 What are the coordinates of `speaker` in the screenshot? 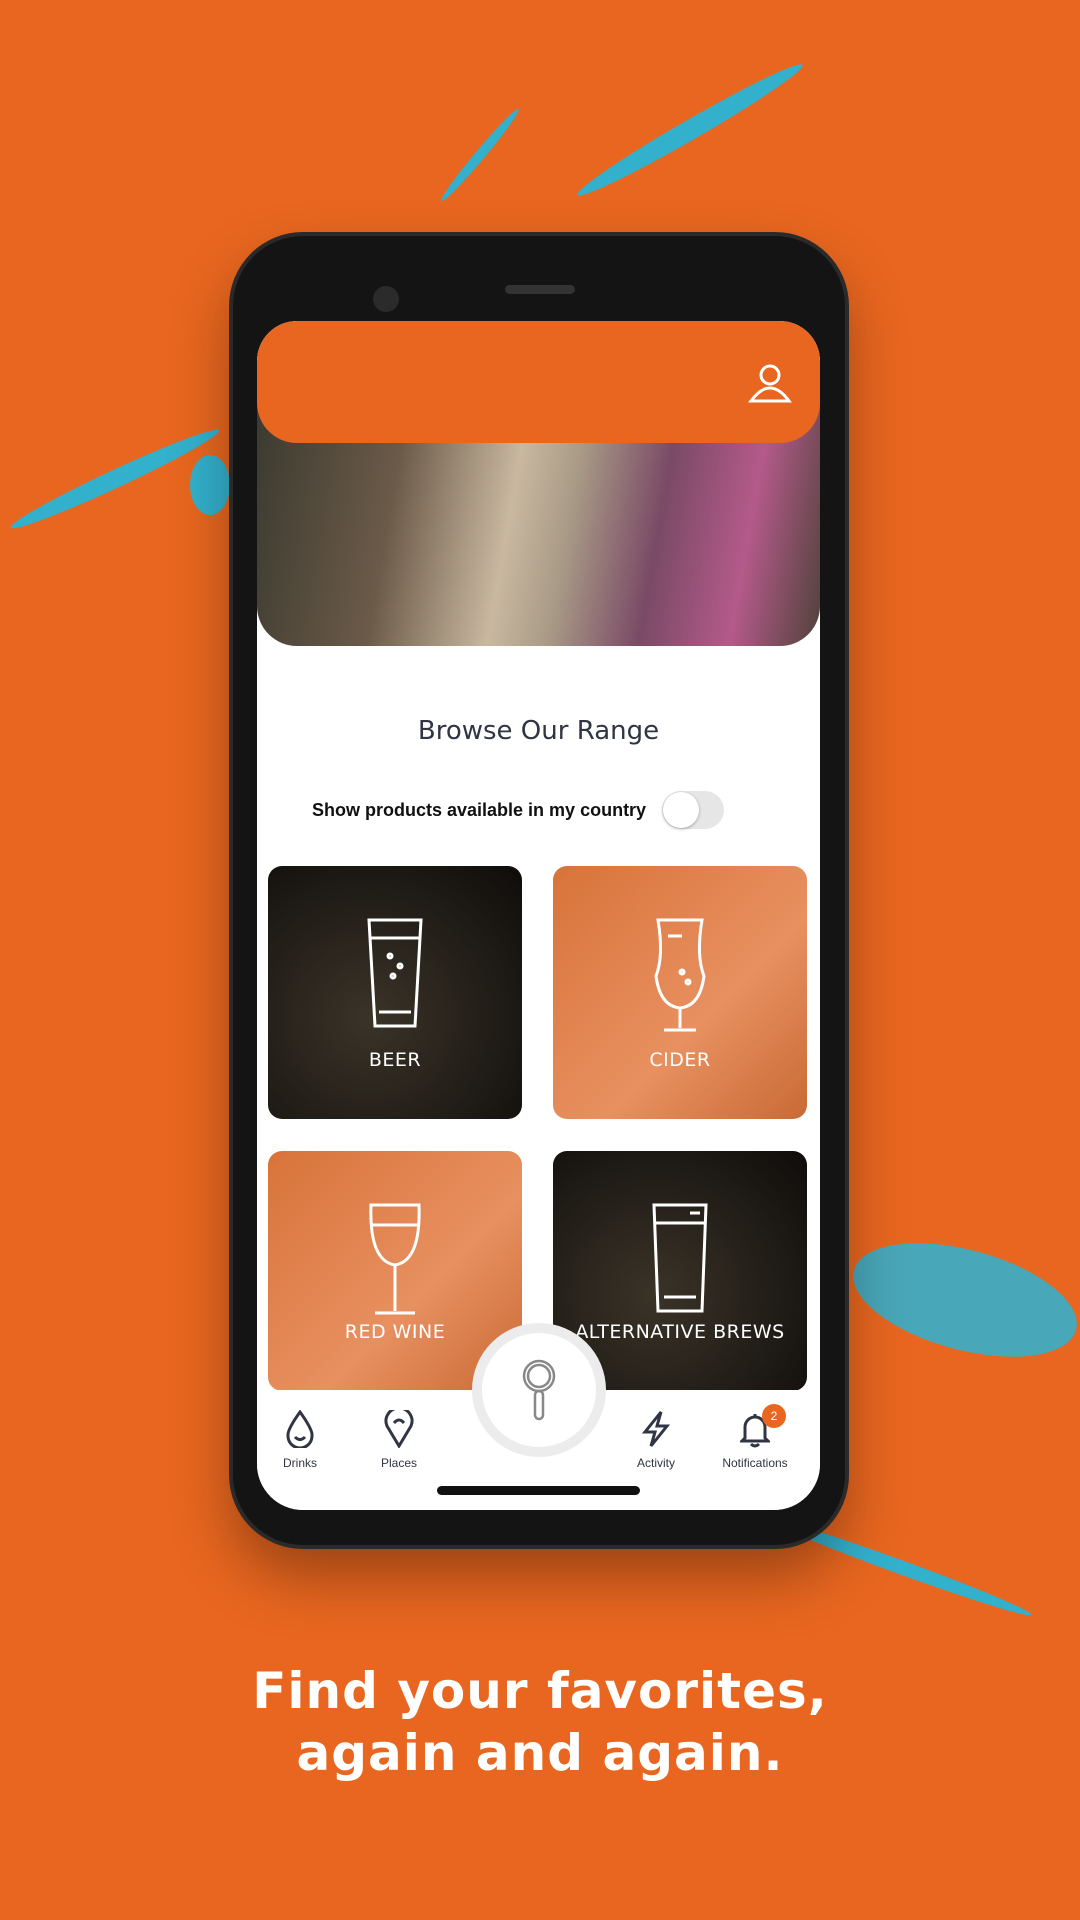 It's located at (540, 289).